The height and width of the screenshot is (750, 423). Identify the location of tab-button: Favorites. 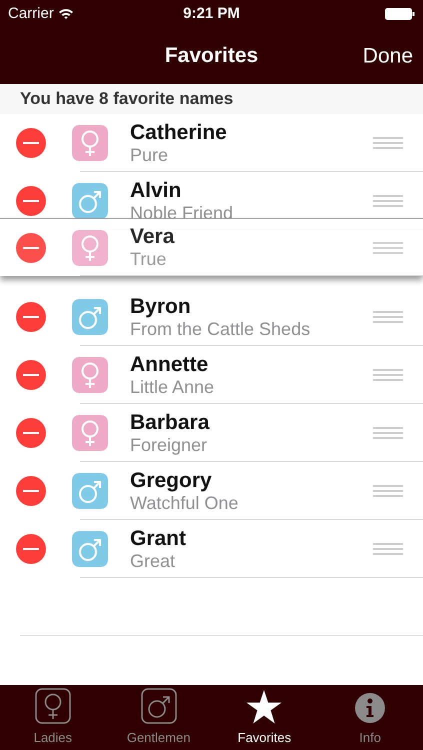
(265, 717).